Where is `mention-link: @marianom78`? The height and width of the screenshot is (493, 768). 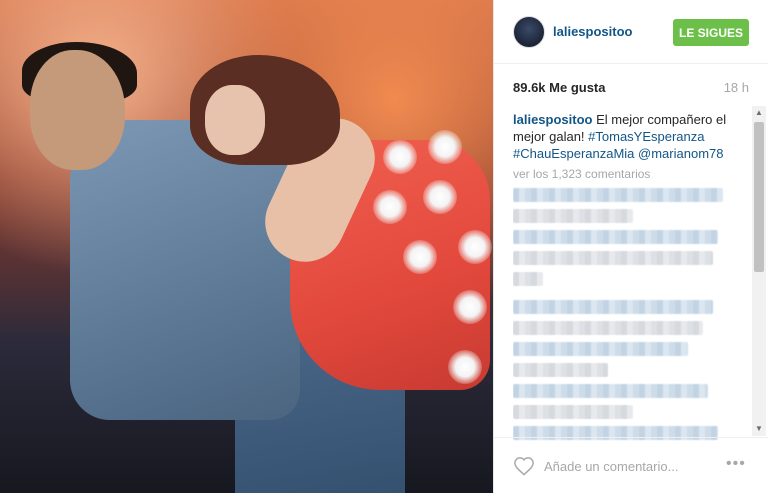 mention-link: @marianom78 is located at coordinates (680, 153).